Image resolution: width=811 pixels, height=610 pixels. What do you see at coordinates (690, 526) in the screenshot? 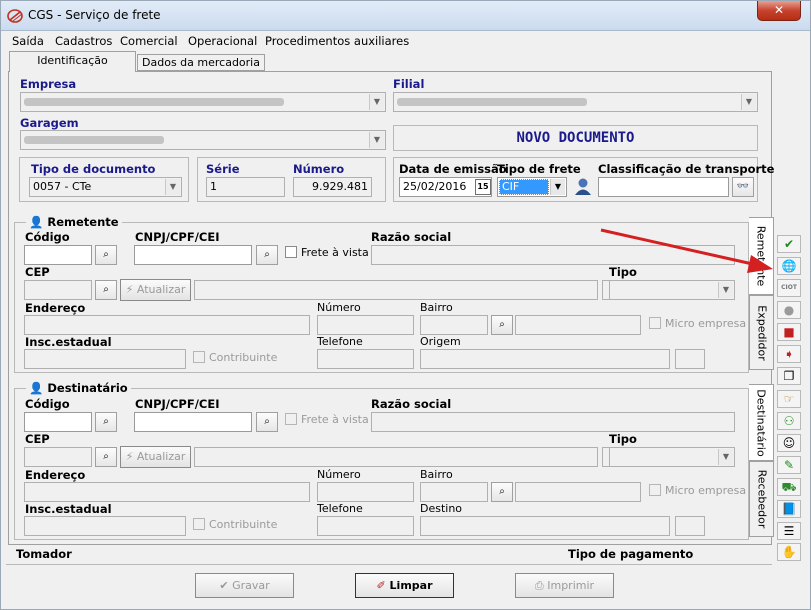
I see `dest-destino-uf-field` at bounding box center [690, 526].